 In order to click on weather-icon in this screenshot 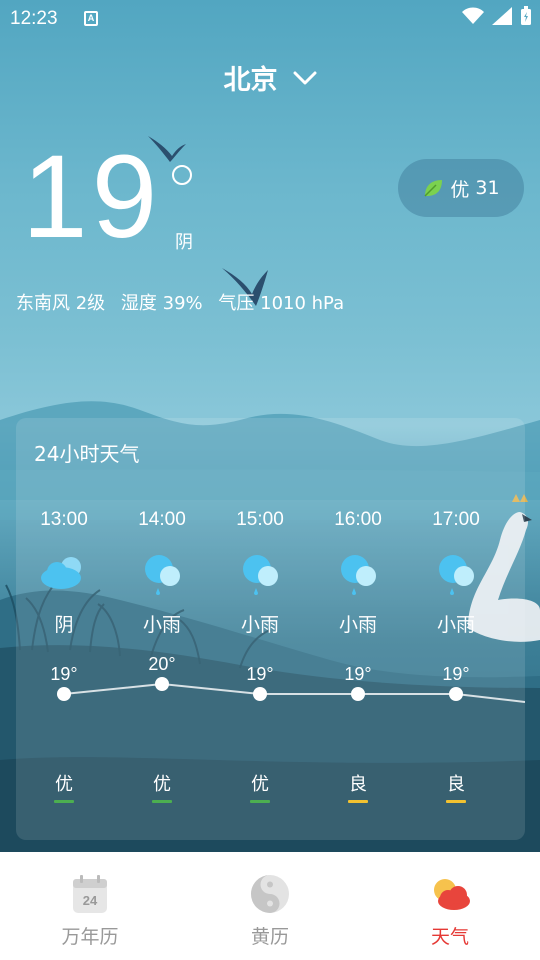, I will do `click(450, 894)`.